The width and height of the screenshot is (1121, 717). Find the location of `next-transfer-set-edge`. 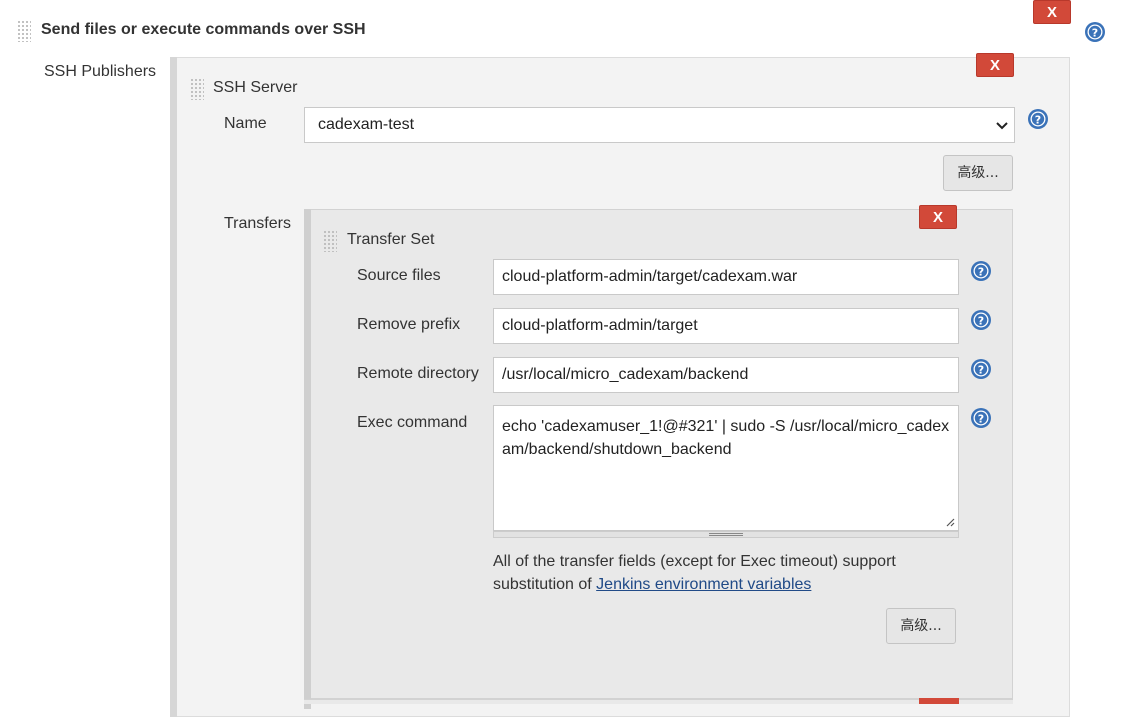

next-transfer-set-edge is located at coordinates (658, 701).